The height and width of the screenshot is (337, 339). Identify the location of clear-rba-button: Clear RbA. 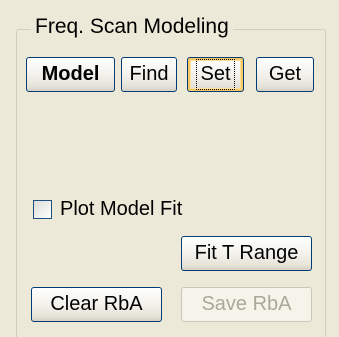
(96, 304).